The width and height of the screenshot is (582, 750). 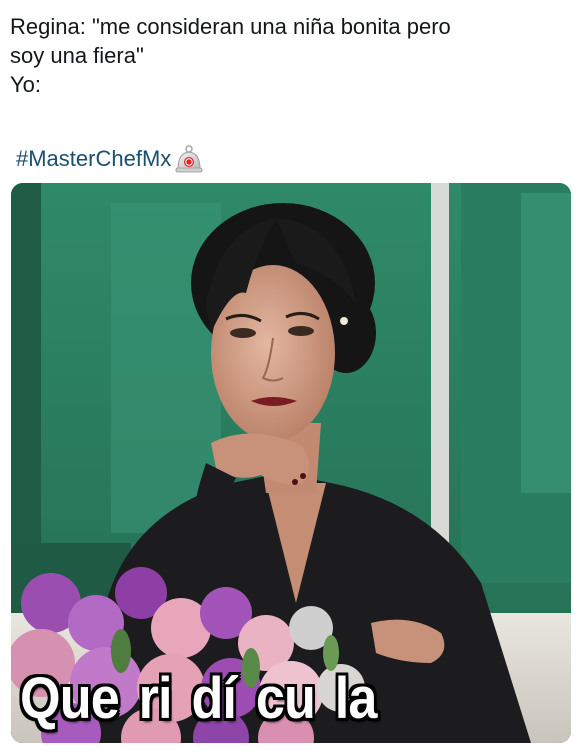 What do you see at coordinates (189, 159) in the screenshot?
I see `masterchef-bell-icon` at bounding box center [189, 159].